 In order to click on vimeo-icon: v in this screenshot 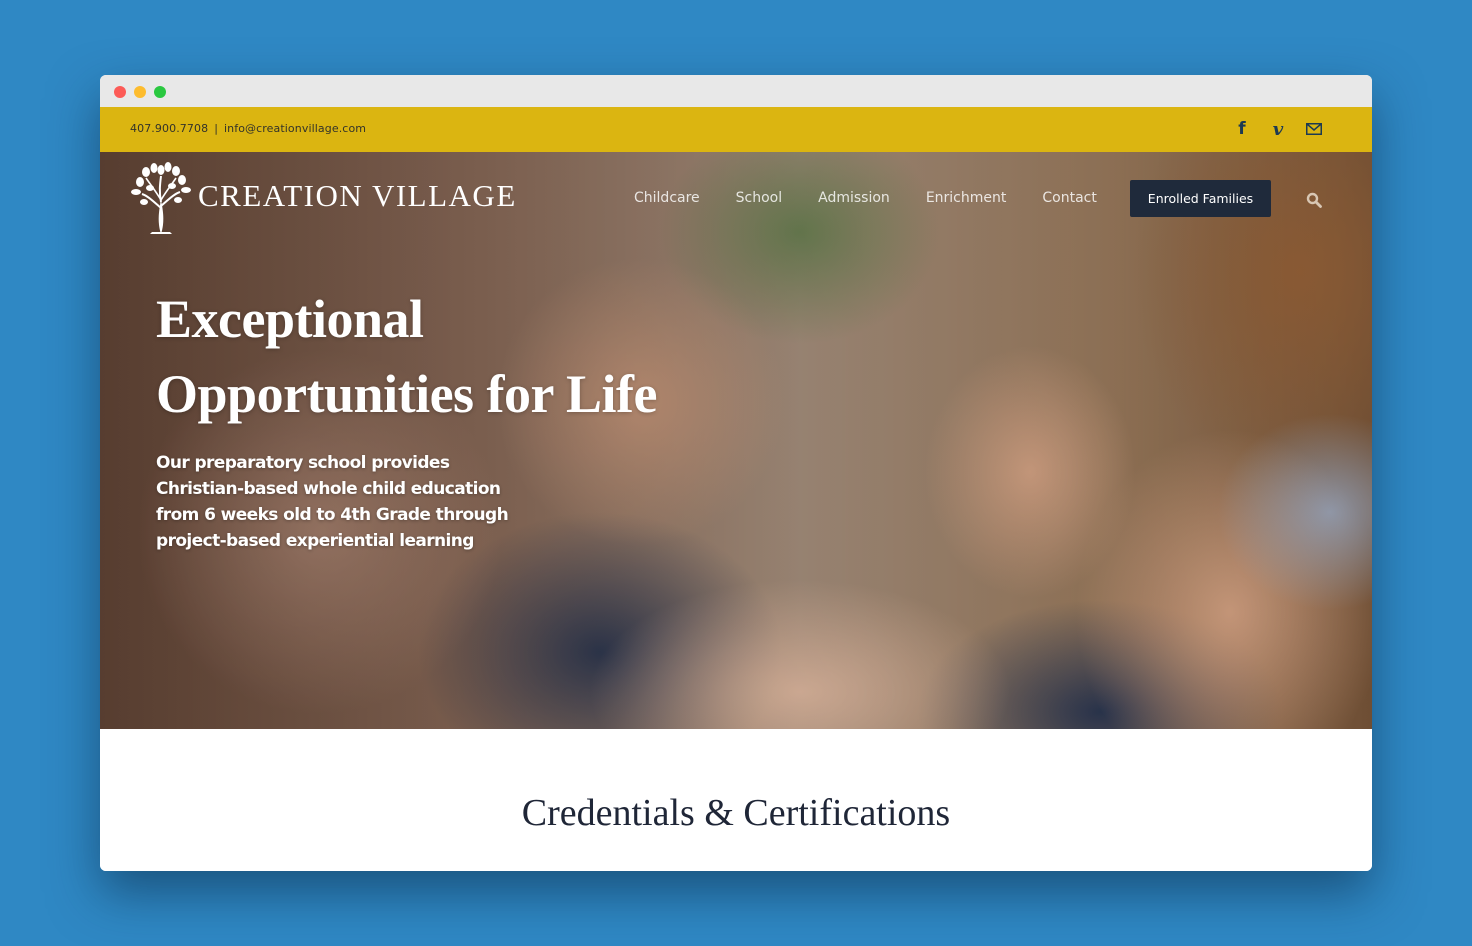, I will do `click(1278, 129)`.